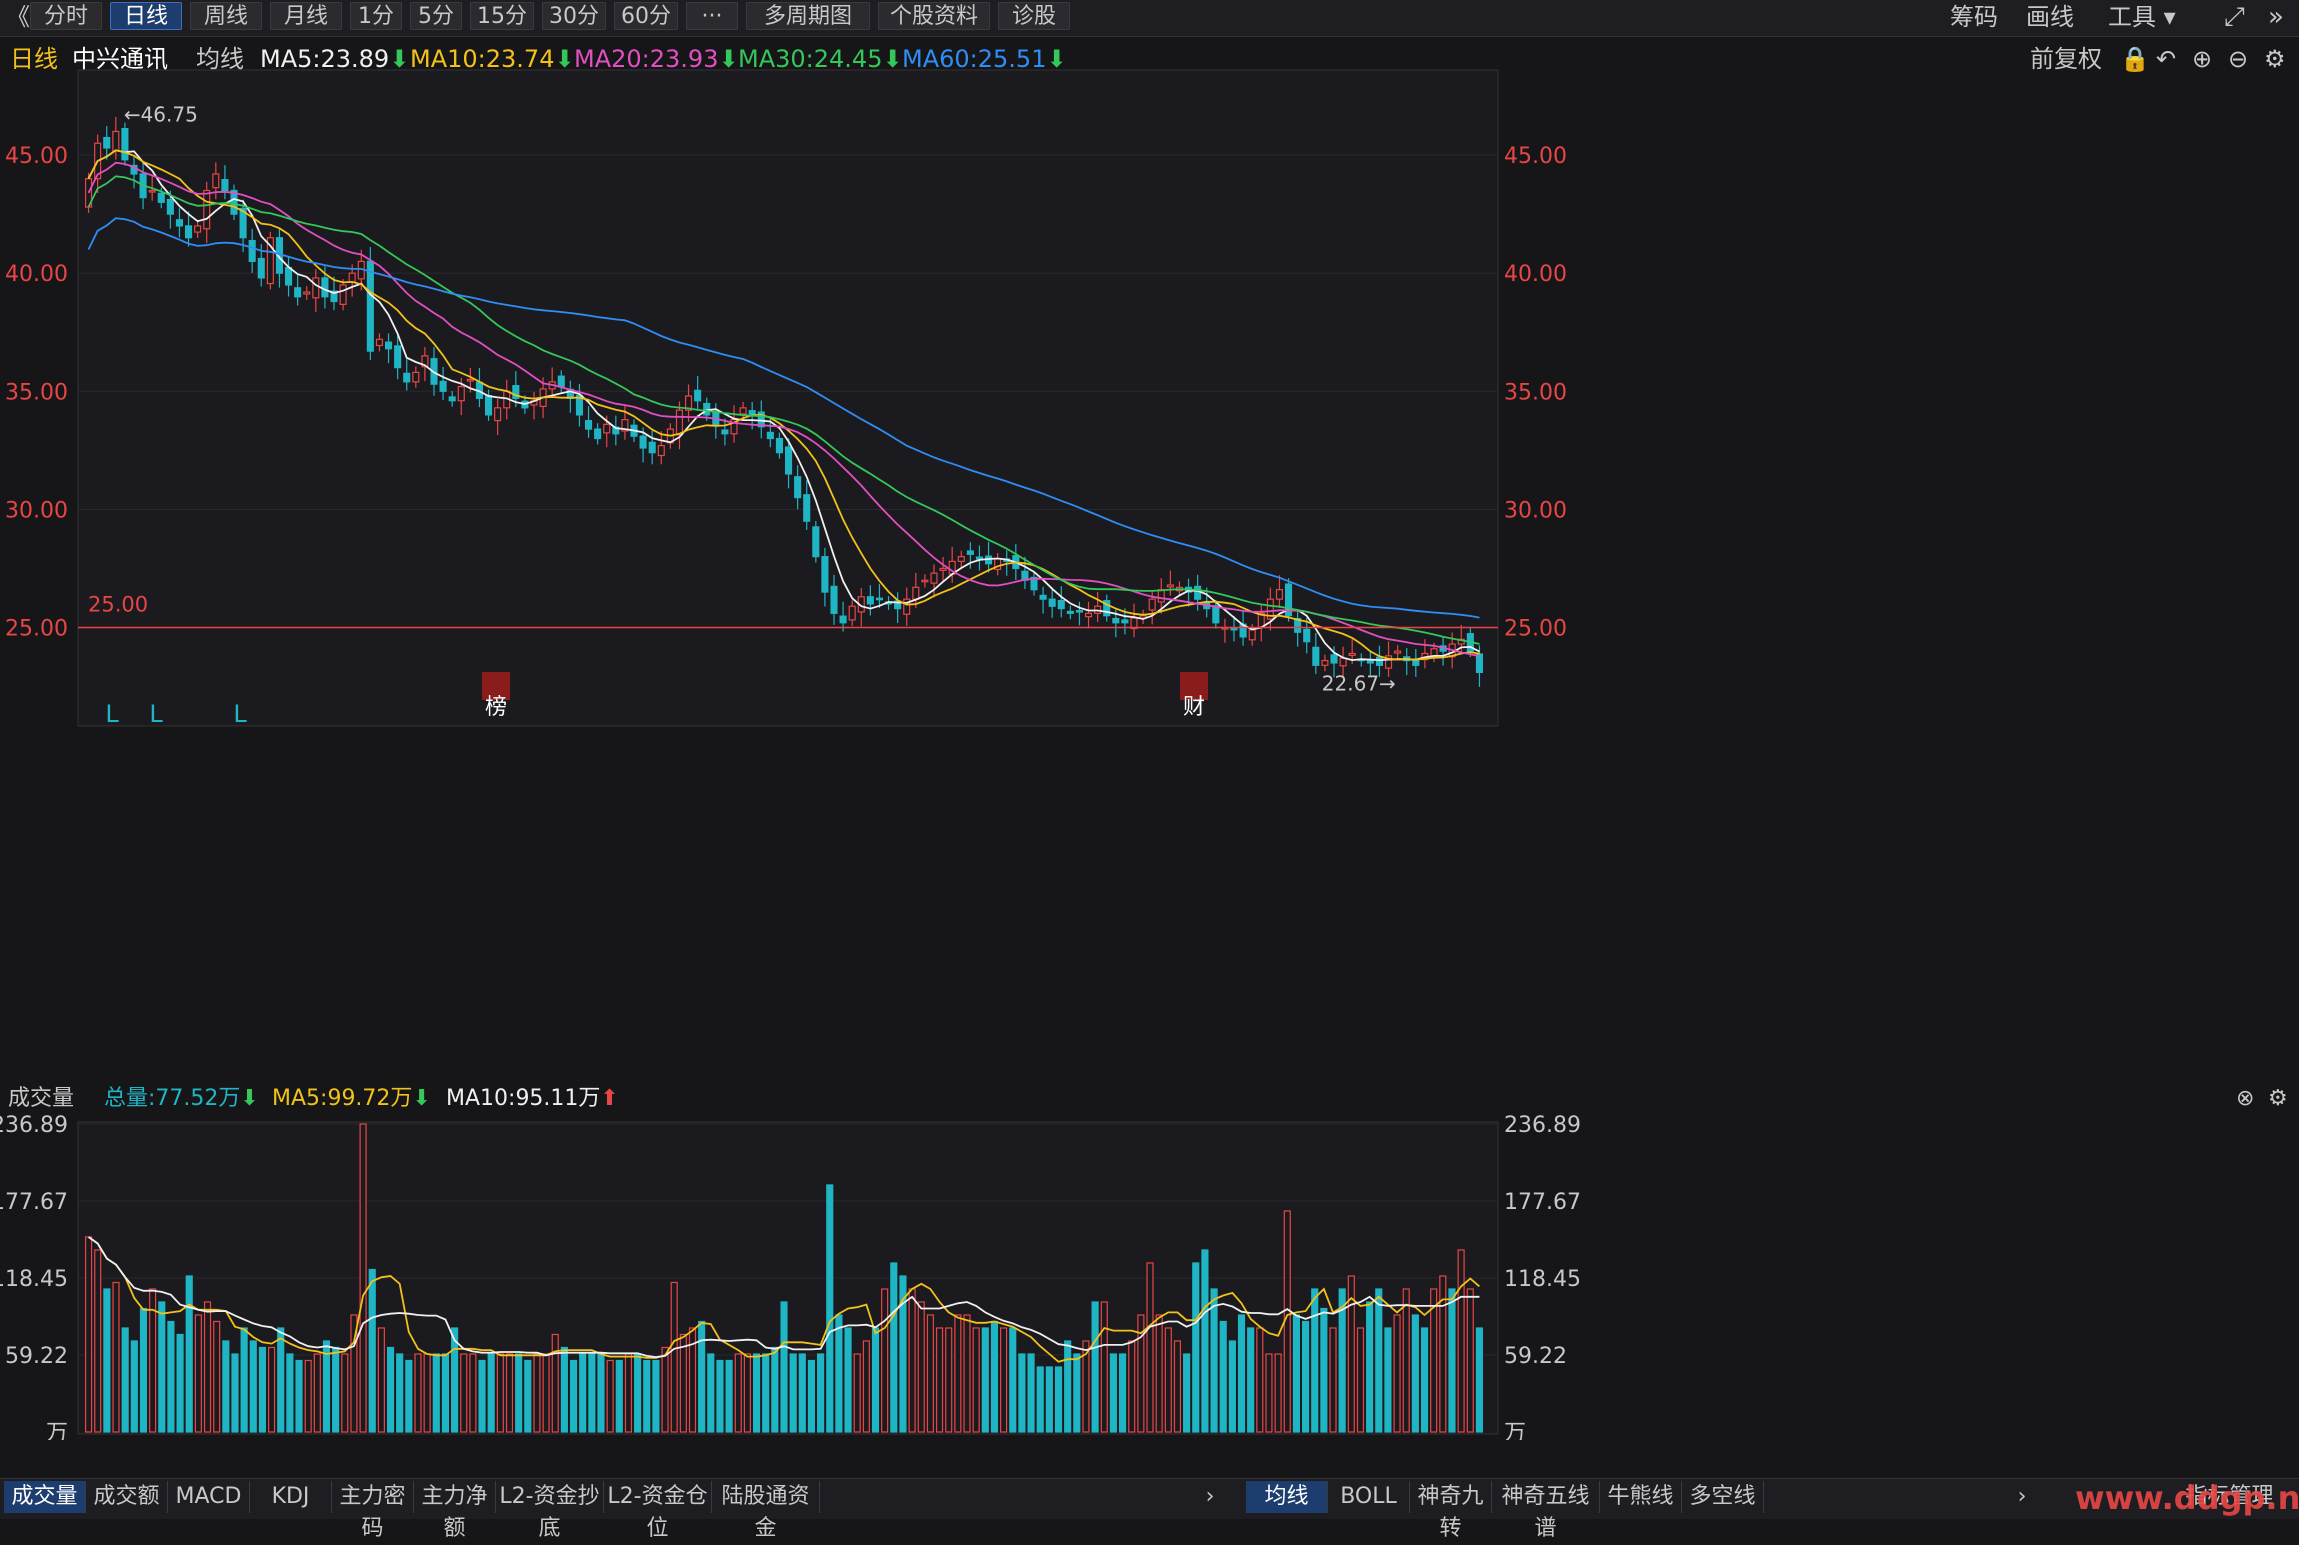 The width and height of the screenshot is (2299, 1545). What do you see at coordinates (658, 1511) in the screenshot?
I see `indicator-tab-left-7: L2-资金仓位` at bounding box center [658, 1511].